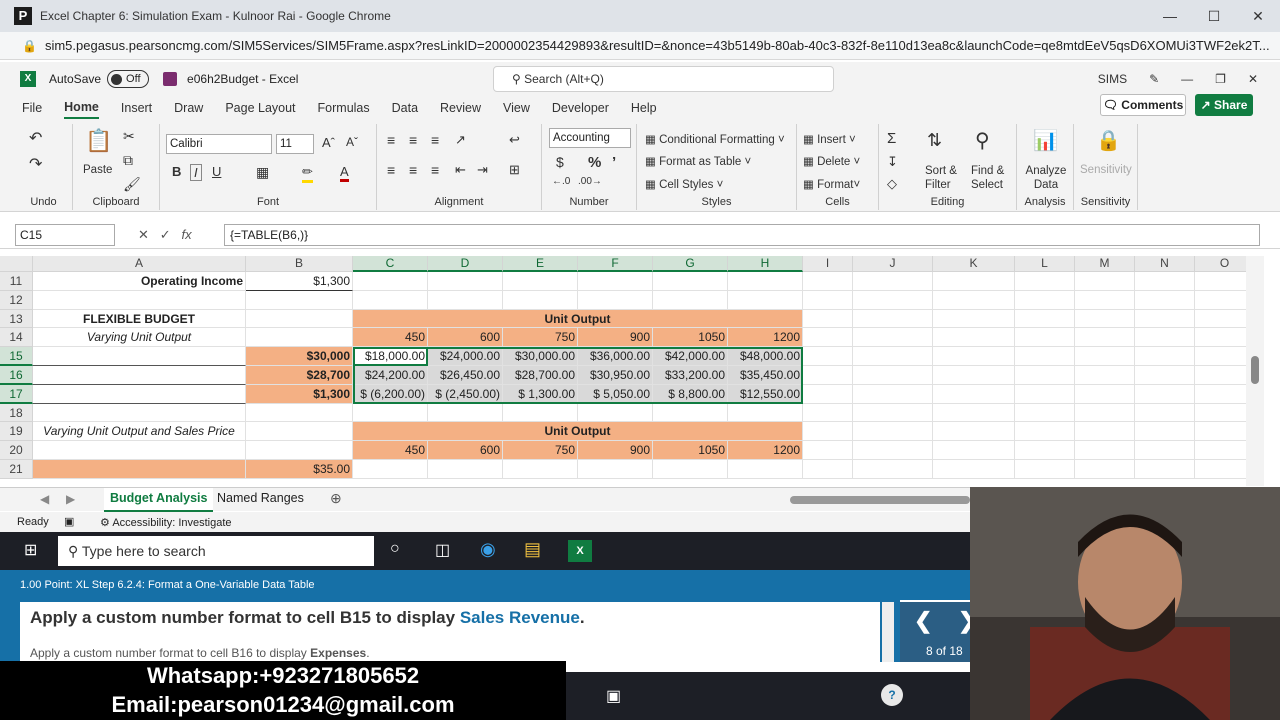 This screenshot has height=723, width=1280. What do you see at coordinates (1224, 105) in the screenshot?
I see `share-button: ↗ Share` at bounding box center [1224, 105].